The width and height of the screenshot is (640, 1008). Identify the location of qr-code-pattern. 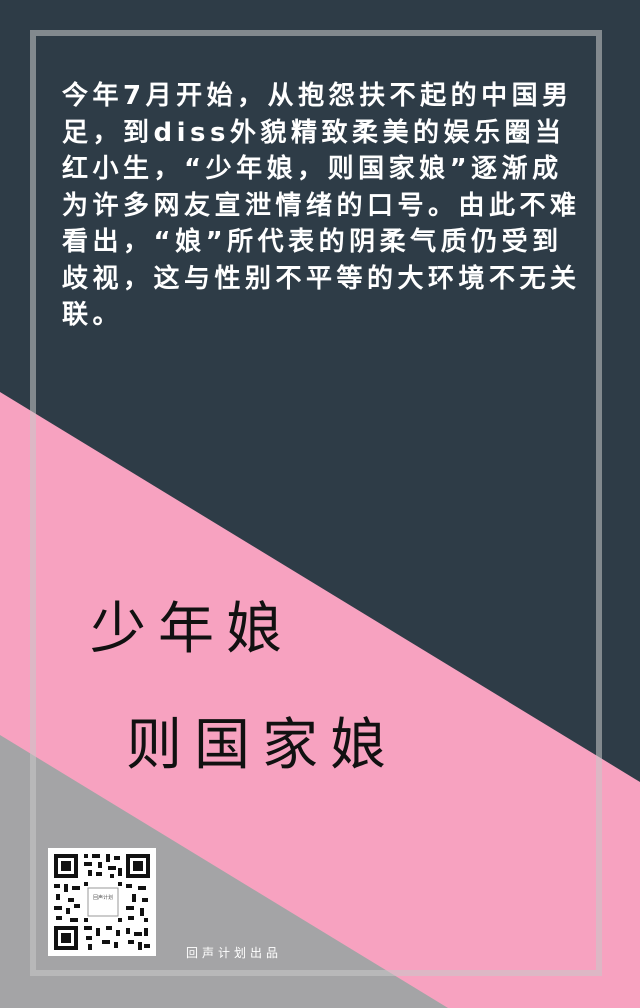
(102, 902).